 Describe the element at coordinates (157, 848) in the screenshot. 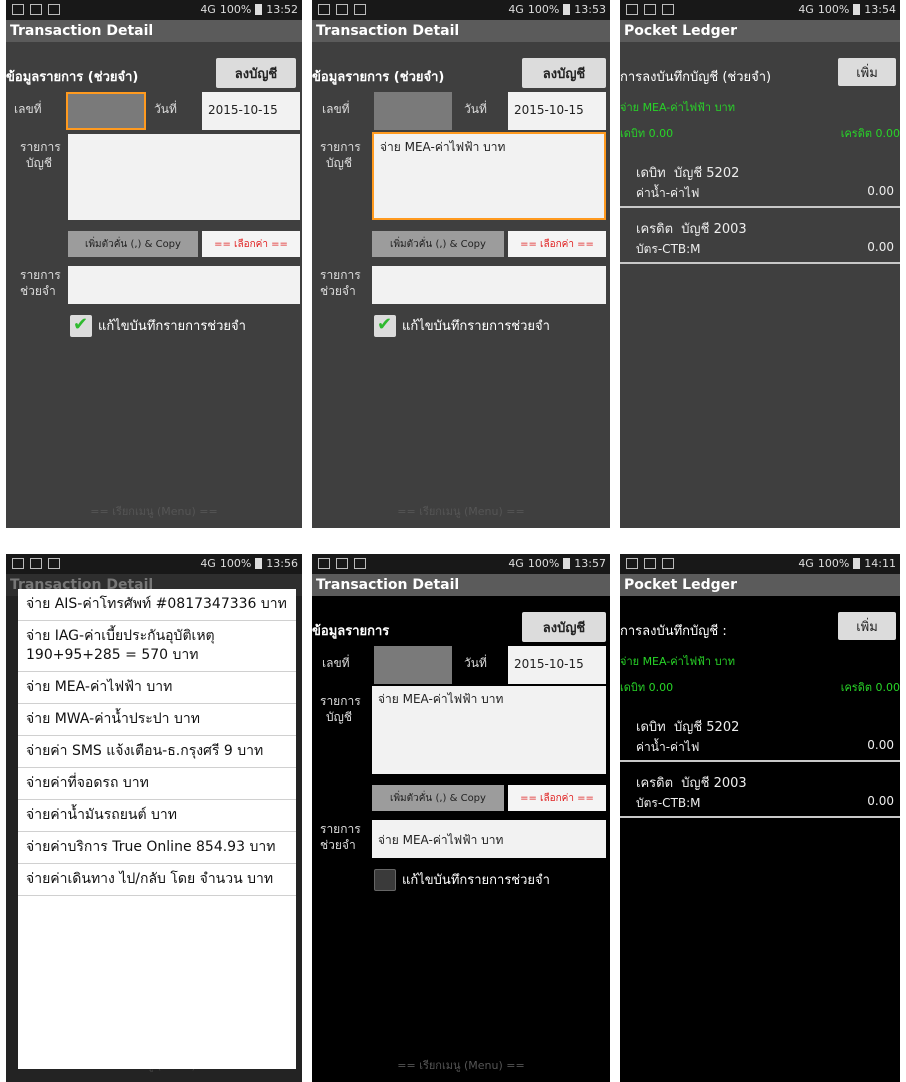

I see `list-item: จ่ายค่าบริการ True Online 854.93 บาท` at that location.